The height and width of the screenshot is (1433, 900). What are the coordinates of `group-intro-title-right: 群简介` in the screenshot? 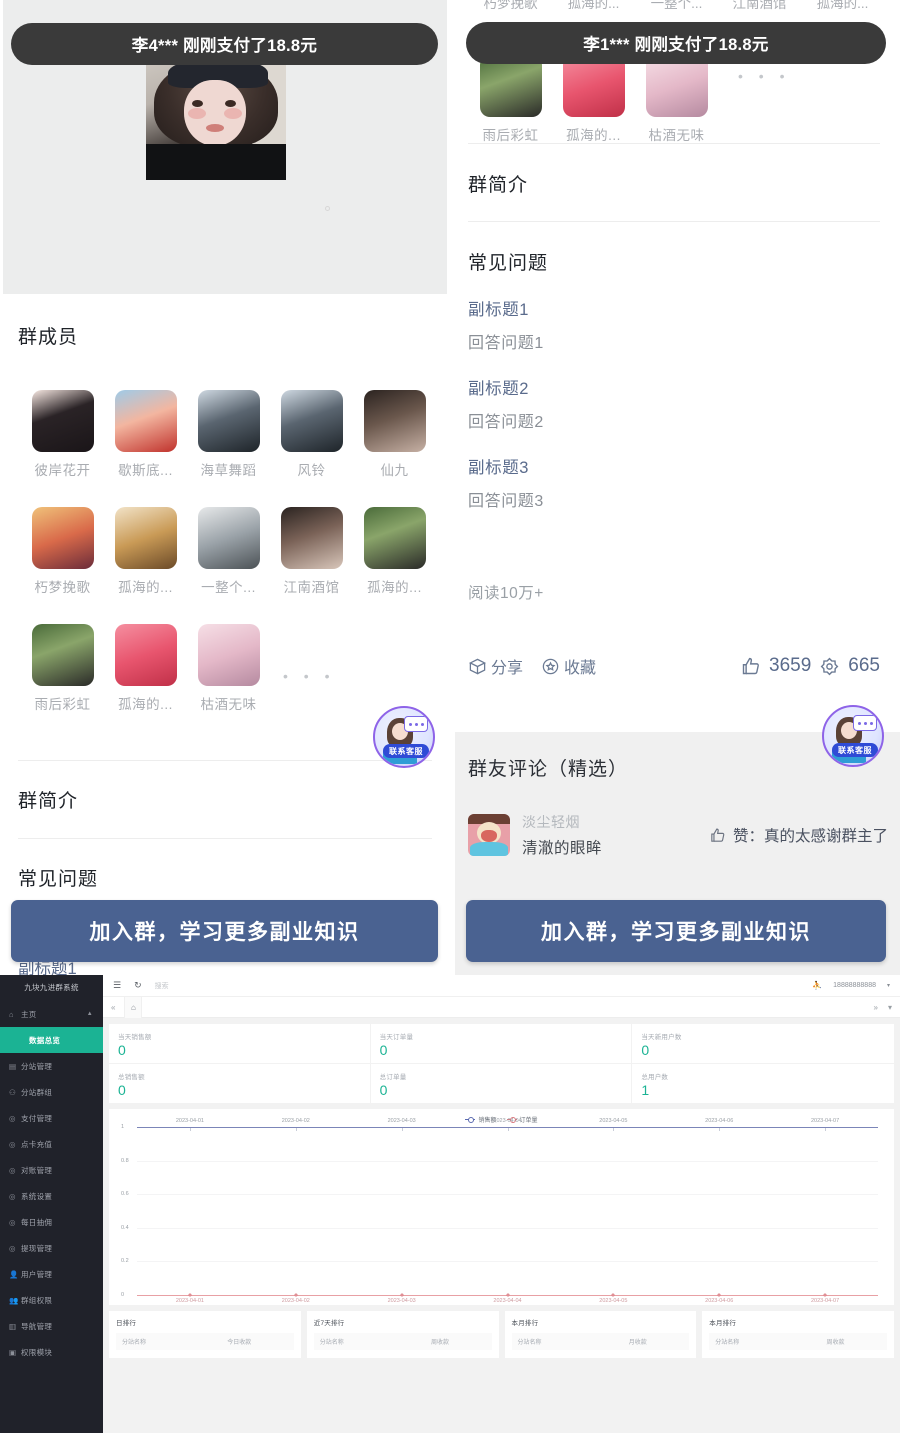 It's located at (498, 185).